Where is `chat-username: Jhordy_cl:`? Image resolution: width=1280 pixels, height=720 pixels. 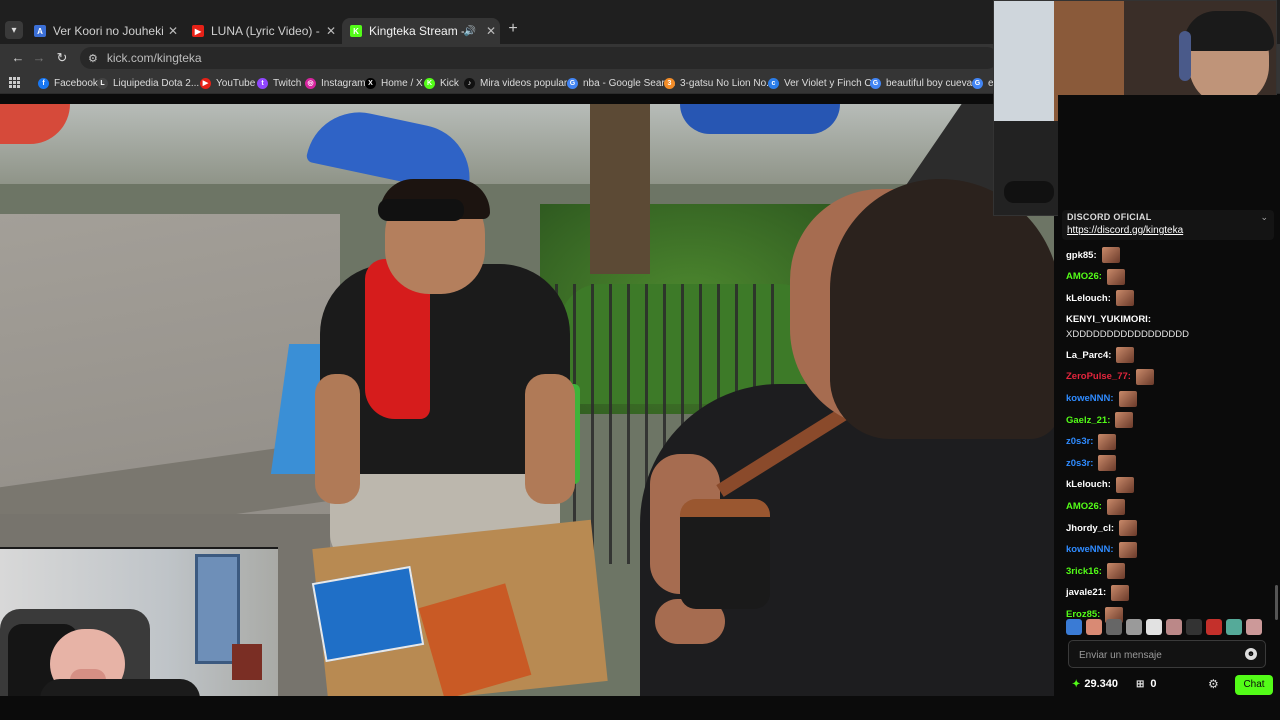 chat-username: Jhordy_cl: is located at coordinates (1090, 528).